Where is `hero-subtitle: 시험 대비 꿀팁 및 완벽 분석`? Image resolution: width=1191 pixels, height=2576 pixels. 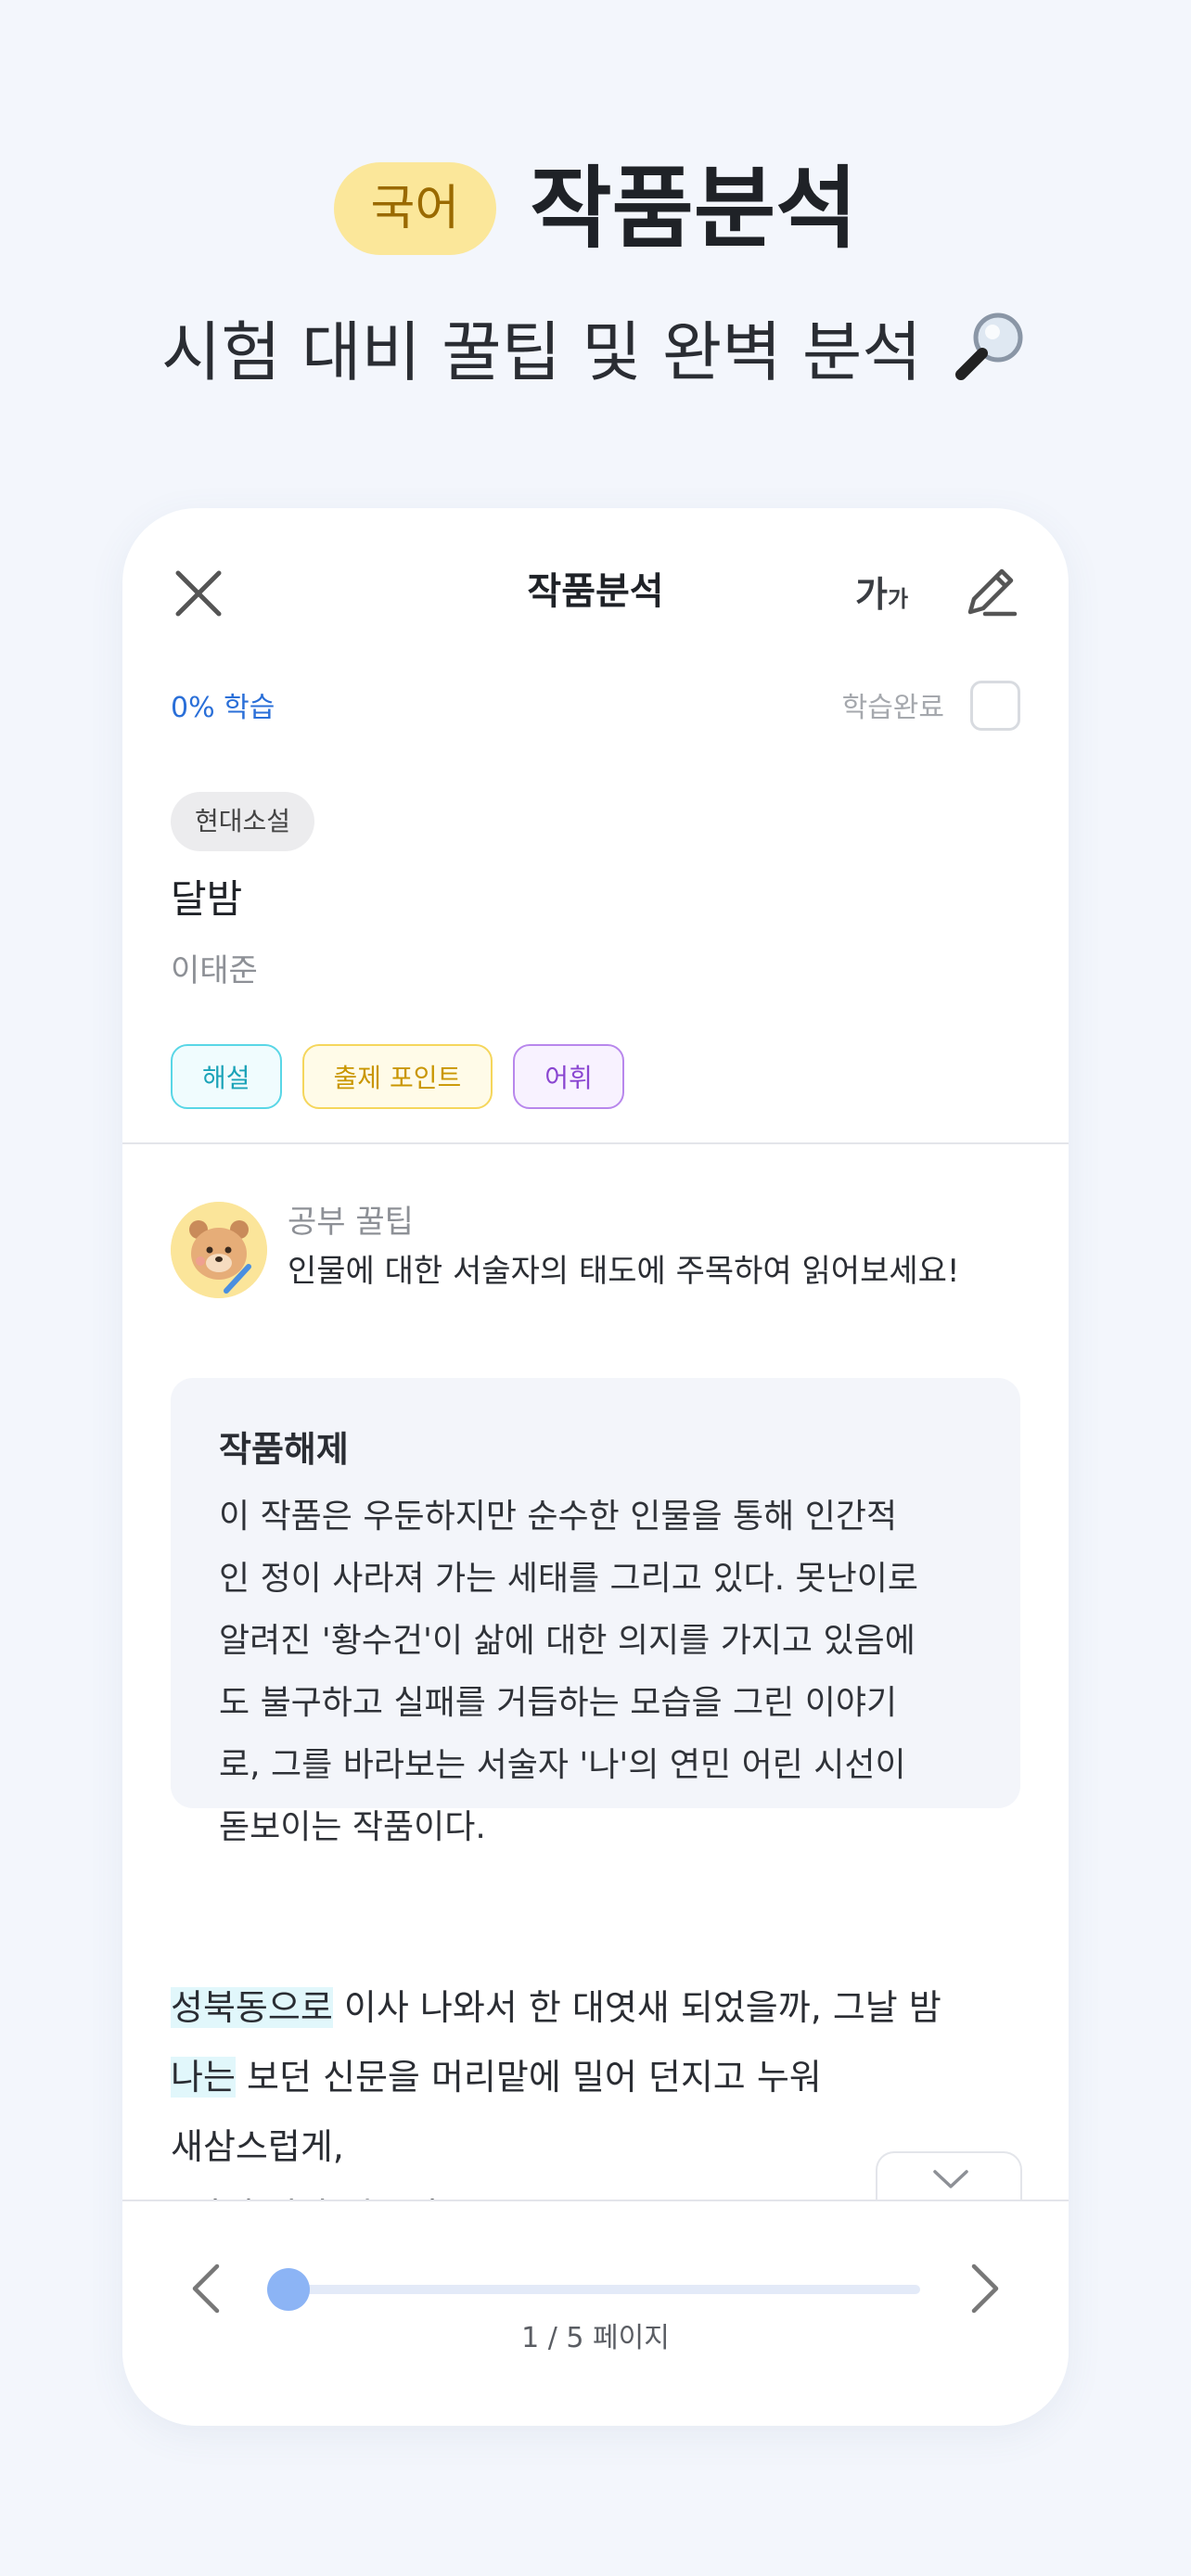 hero-subtitle: 시험 대비 꿀팁 및 완벽 분석 is located at coordinates (541, 353).